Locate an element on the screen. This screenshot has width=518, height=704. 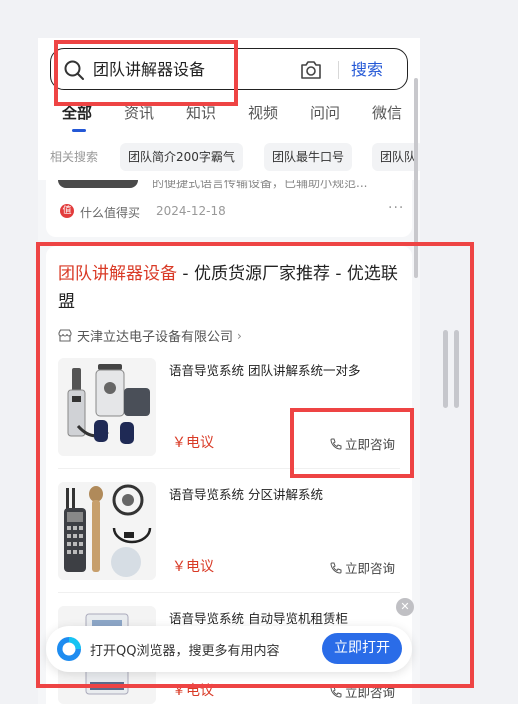
related-chip: 团队简介200字霸气 is located at coordinates (181, 157).